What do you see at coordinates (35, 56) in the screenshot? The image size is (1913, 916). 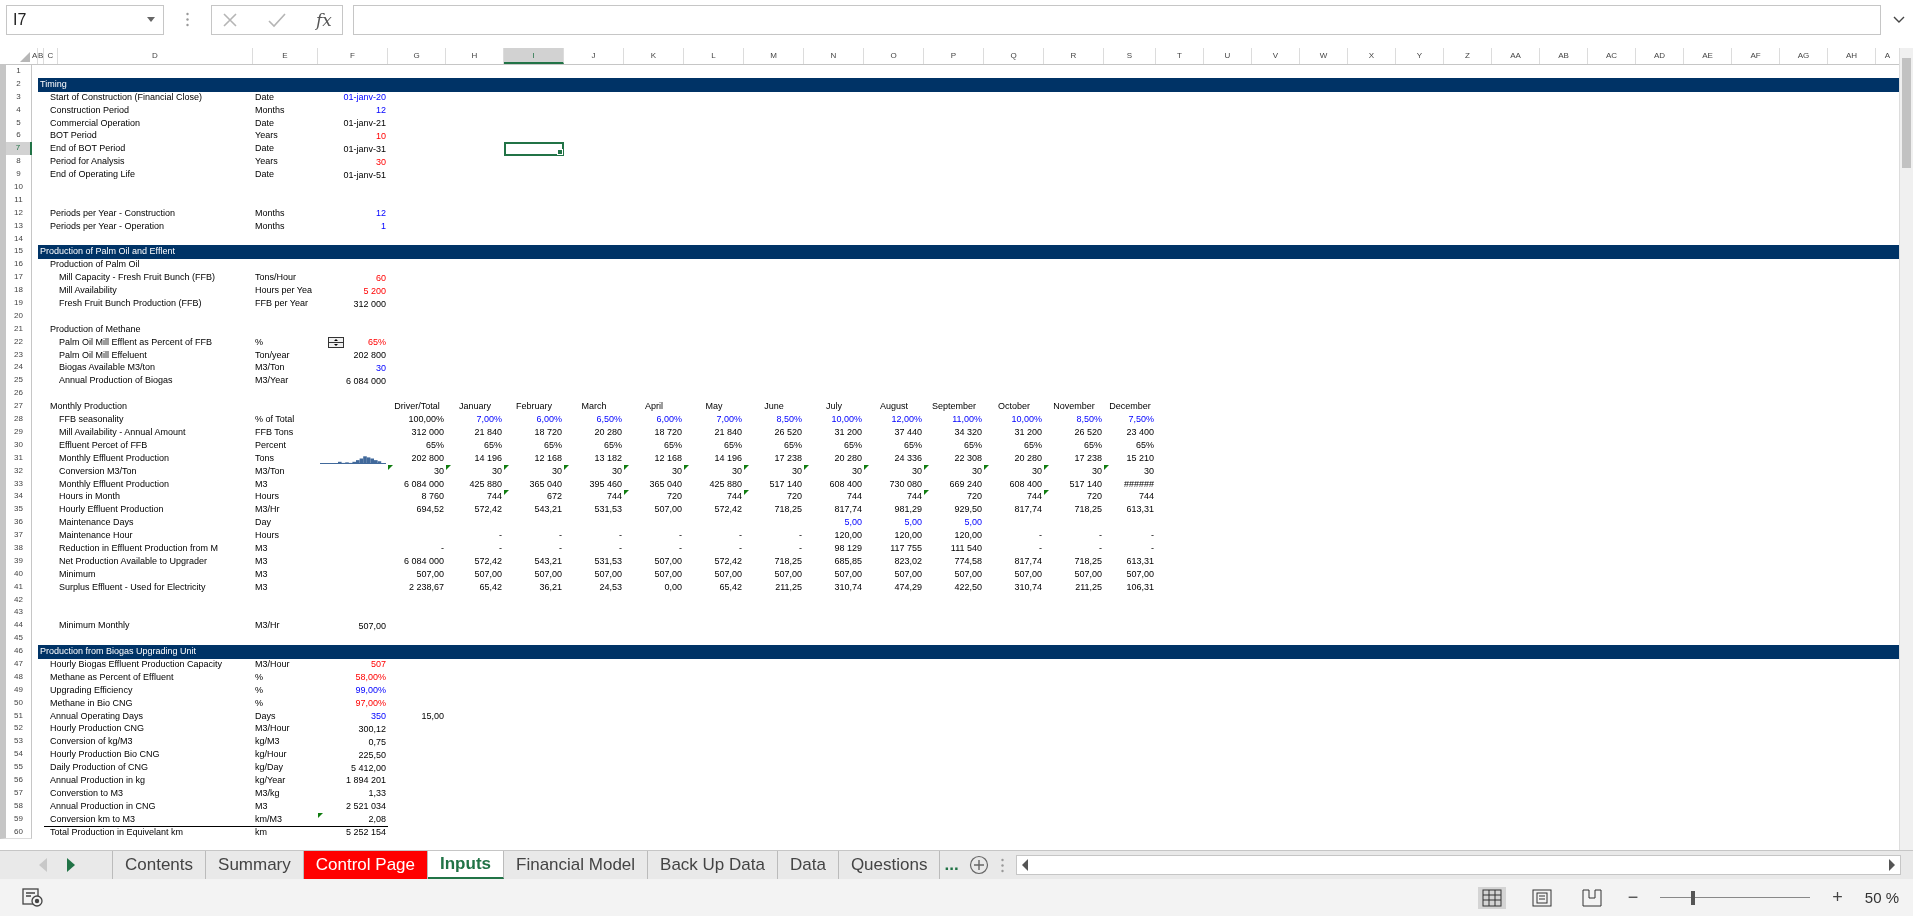 I see `column-header: A` at bounding box center [35, 56].